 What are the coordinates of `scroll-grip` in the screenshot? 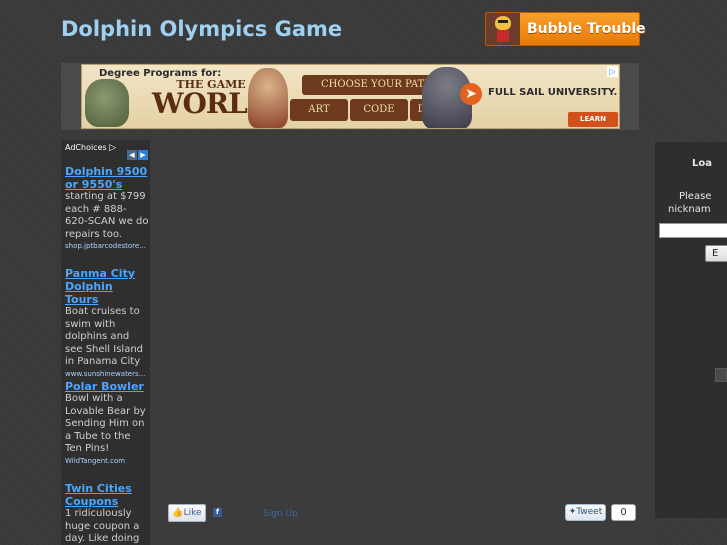 It's located at (721, 375).